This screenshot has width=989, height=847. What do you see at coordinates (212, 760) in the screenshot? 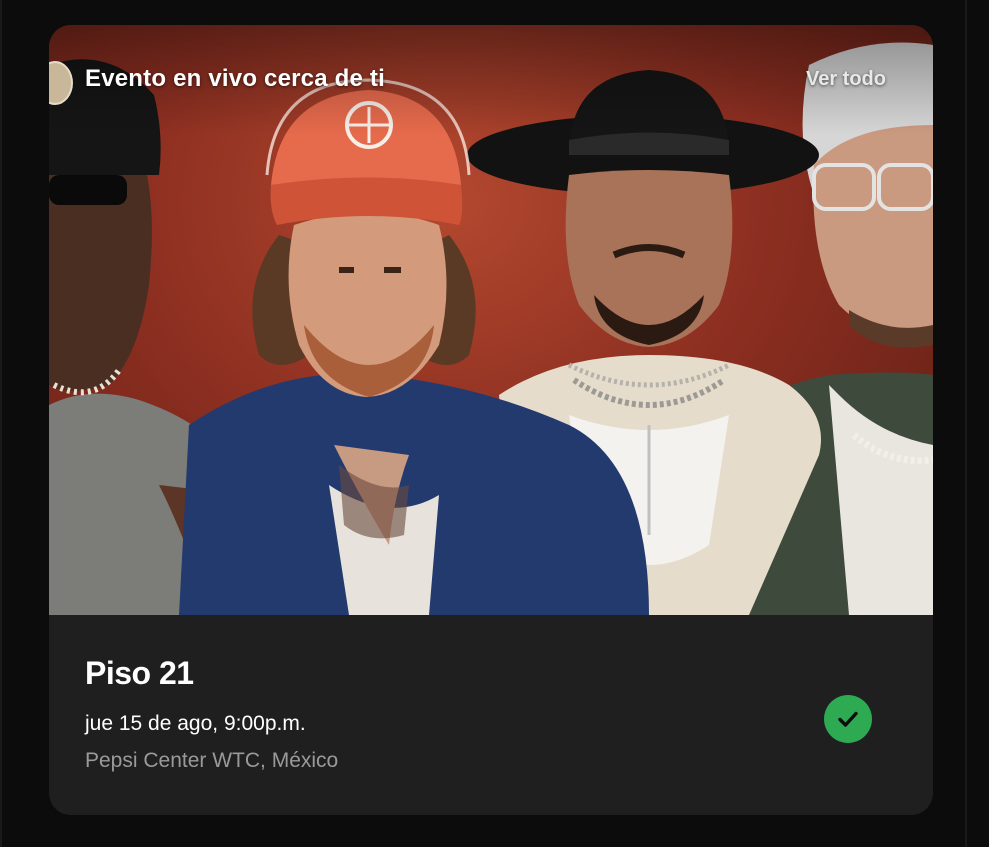
I see `event-venue: Pepsi Center WTC, México` at bounding box center [212, 760].